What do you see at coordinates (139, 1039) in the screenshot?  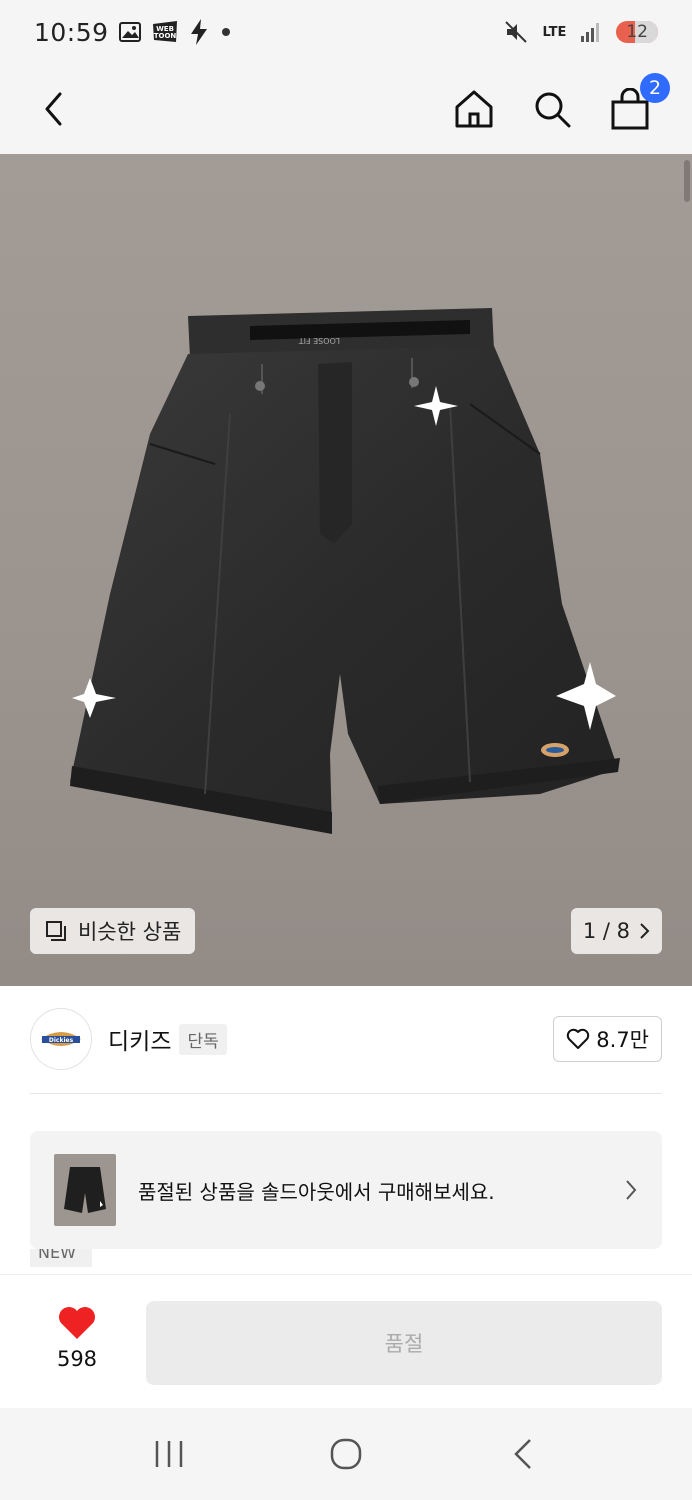 I see `brand-name: 디키즈` at bounding box center [139, 1039].